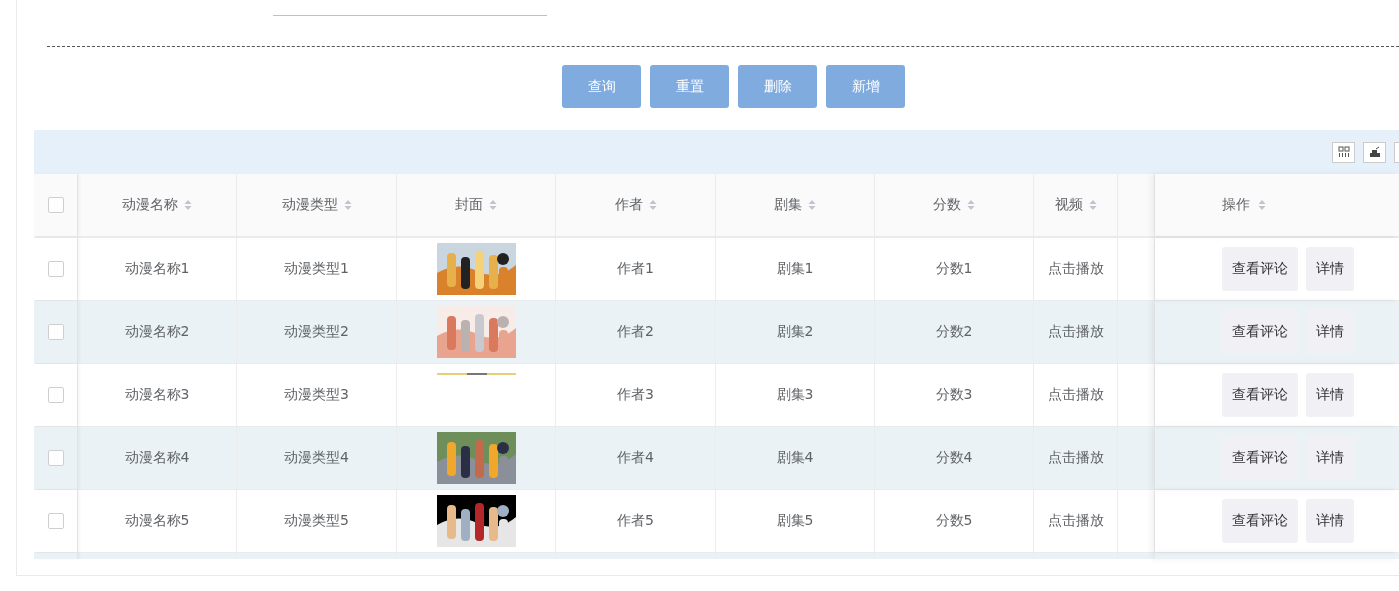 This screenshot has width=1399, height=591. What do you see at coordinates (954, 458) in the screenshot?
I see `table-cell: 分数4` at bounding box center [954, 458].